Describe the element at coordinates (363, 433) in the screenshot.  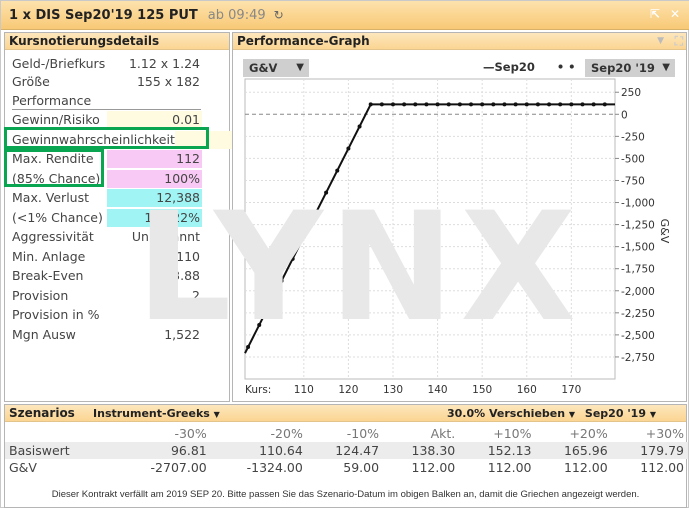
I see `column-header: -10%` at that location.